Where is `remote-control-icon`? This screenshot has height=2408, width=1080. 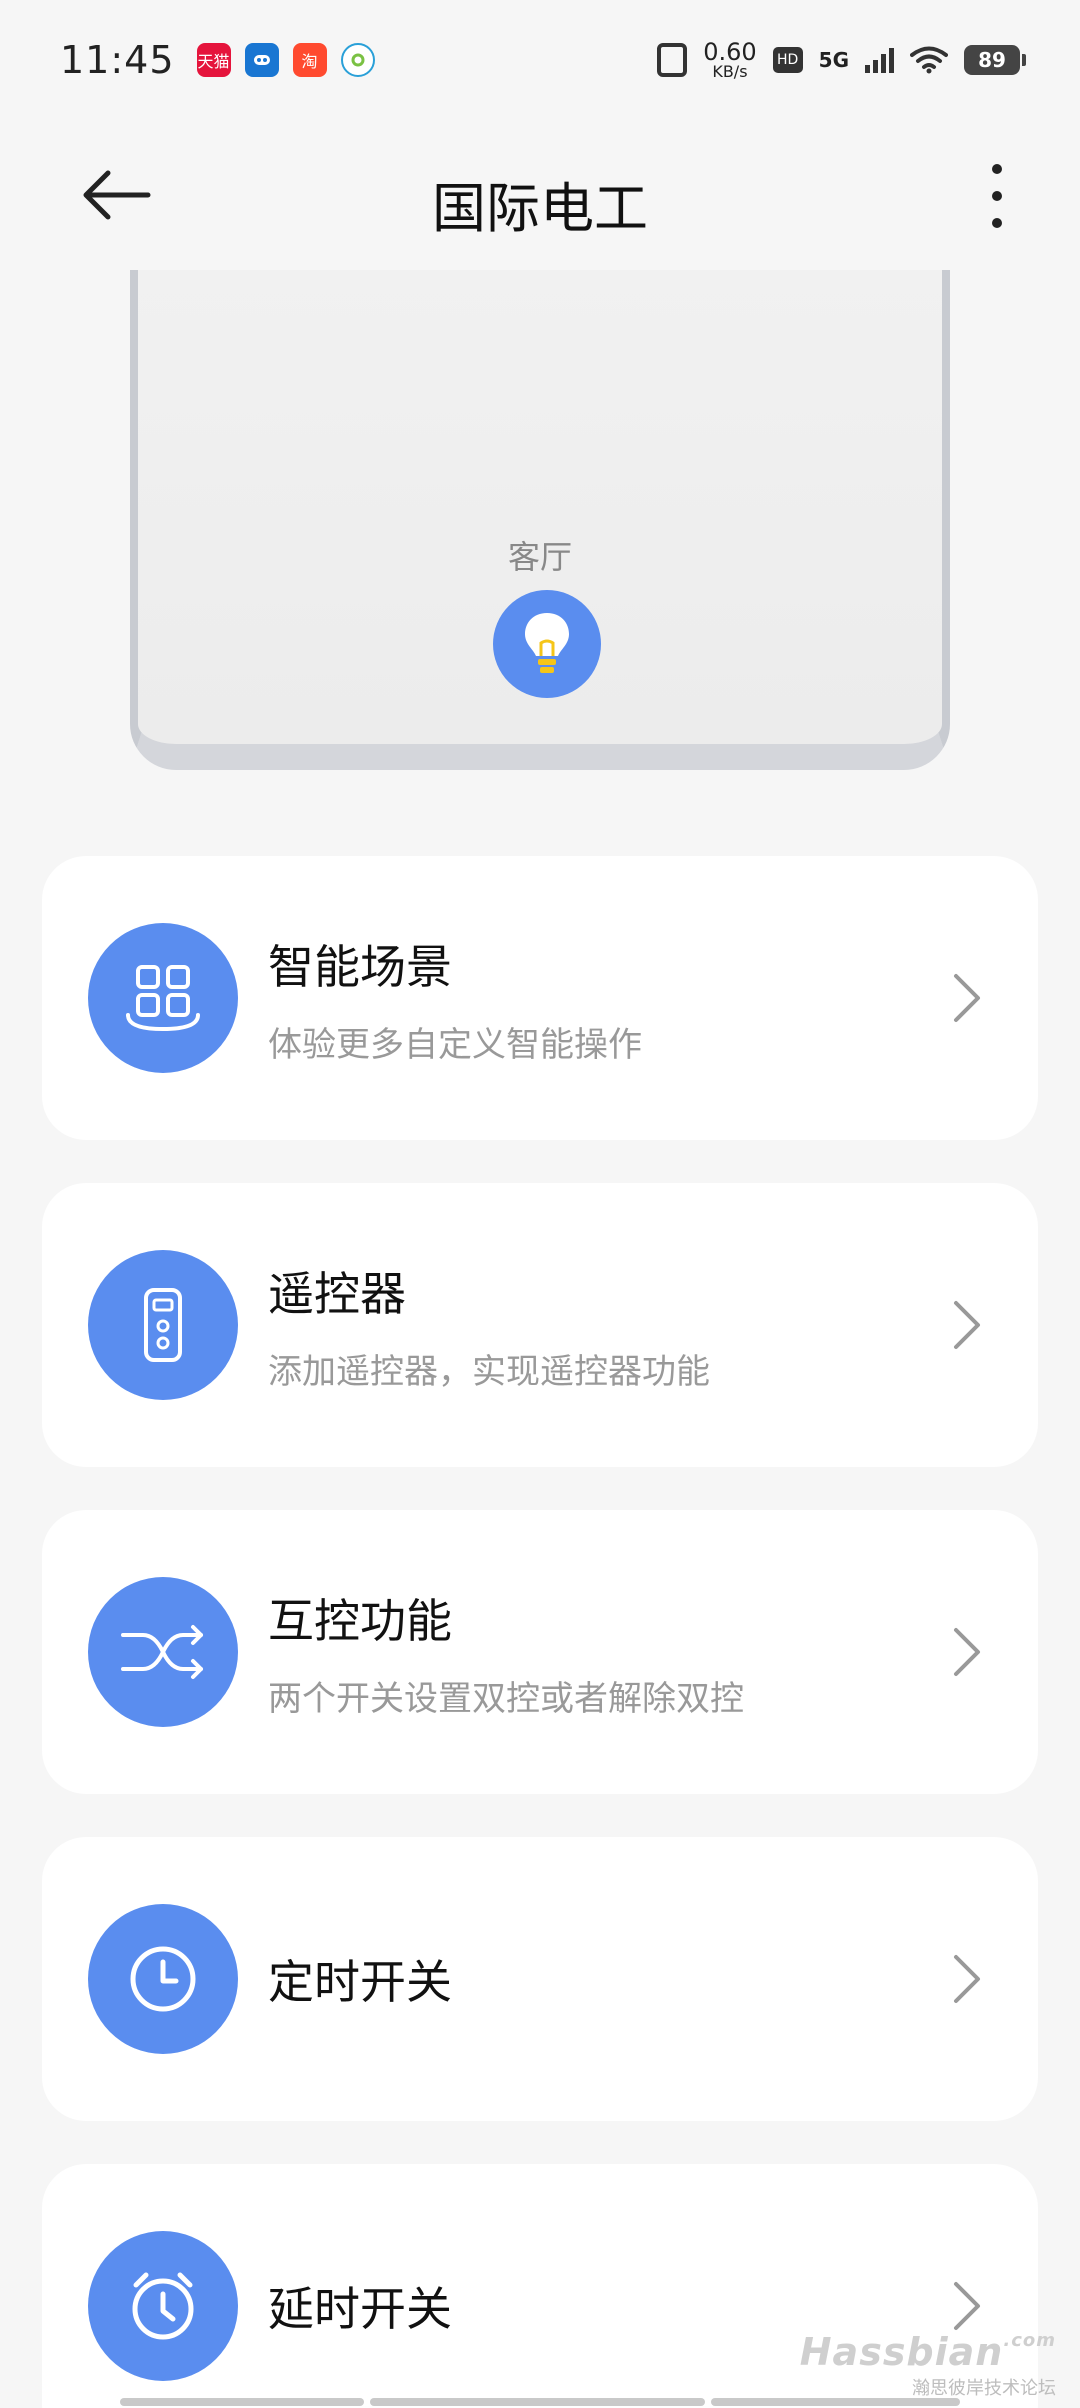
remote-control-icon is located at coordinates (163, 1325).